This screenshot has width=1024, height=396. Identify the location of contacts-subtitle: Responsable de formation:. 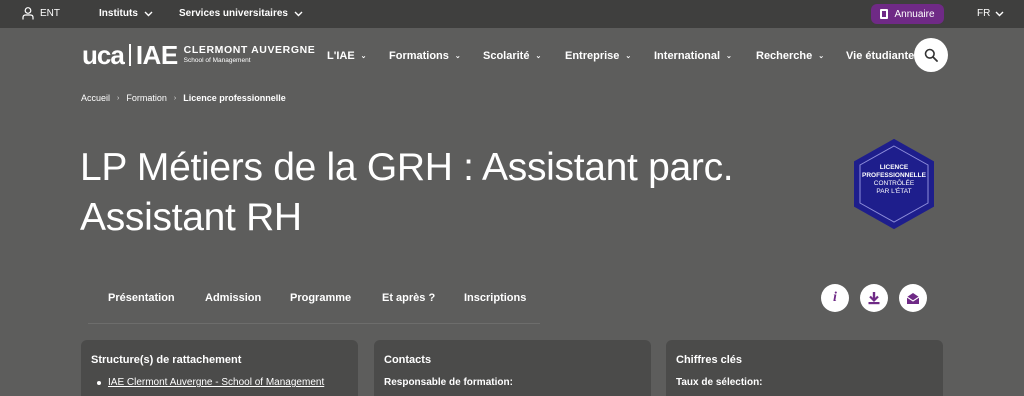
(448, 382).